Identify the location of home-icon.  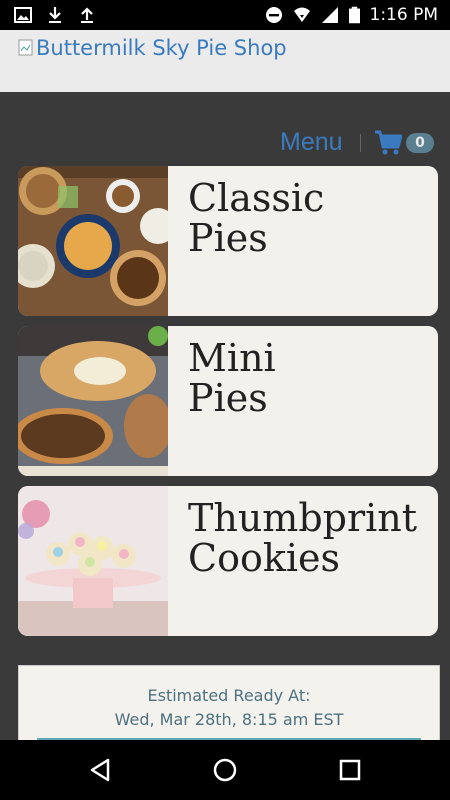
(225, 770).